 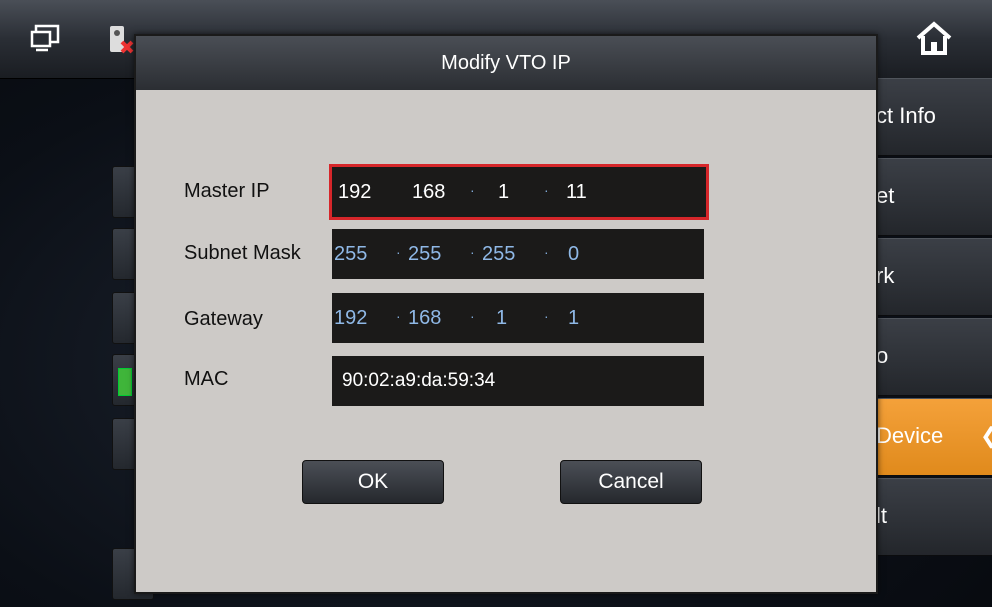 What do you see at coordinates (47, 39) in the screenshot?
I see `monitor-icon` at bounding box center [47, 39].